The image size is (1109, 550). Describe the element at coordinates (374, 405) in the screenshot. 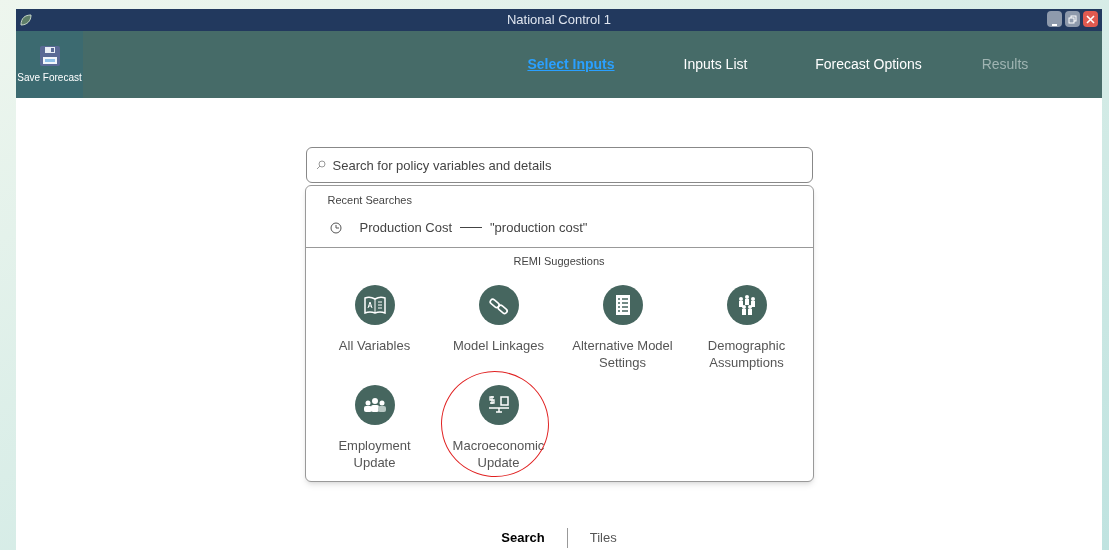

I see `people-icon` at that location.